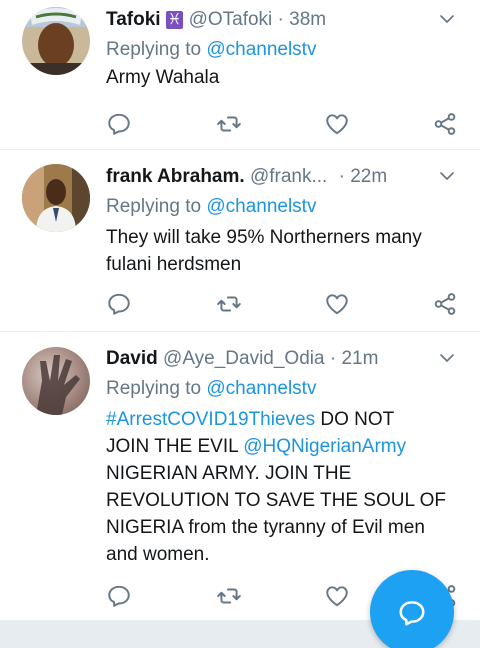 The image size is (480, 648). I want to click on user-handle: @OTafoki, so click(231, 19).